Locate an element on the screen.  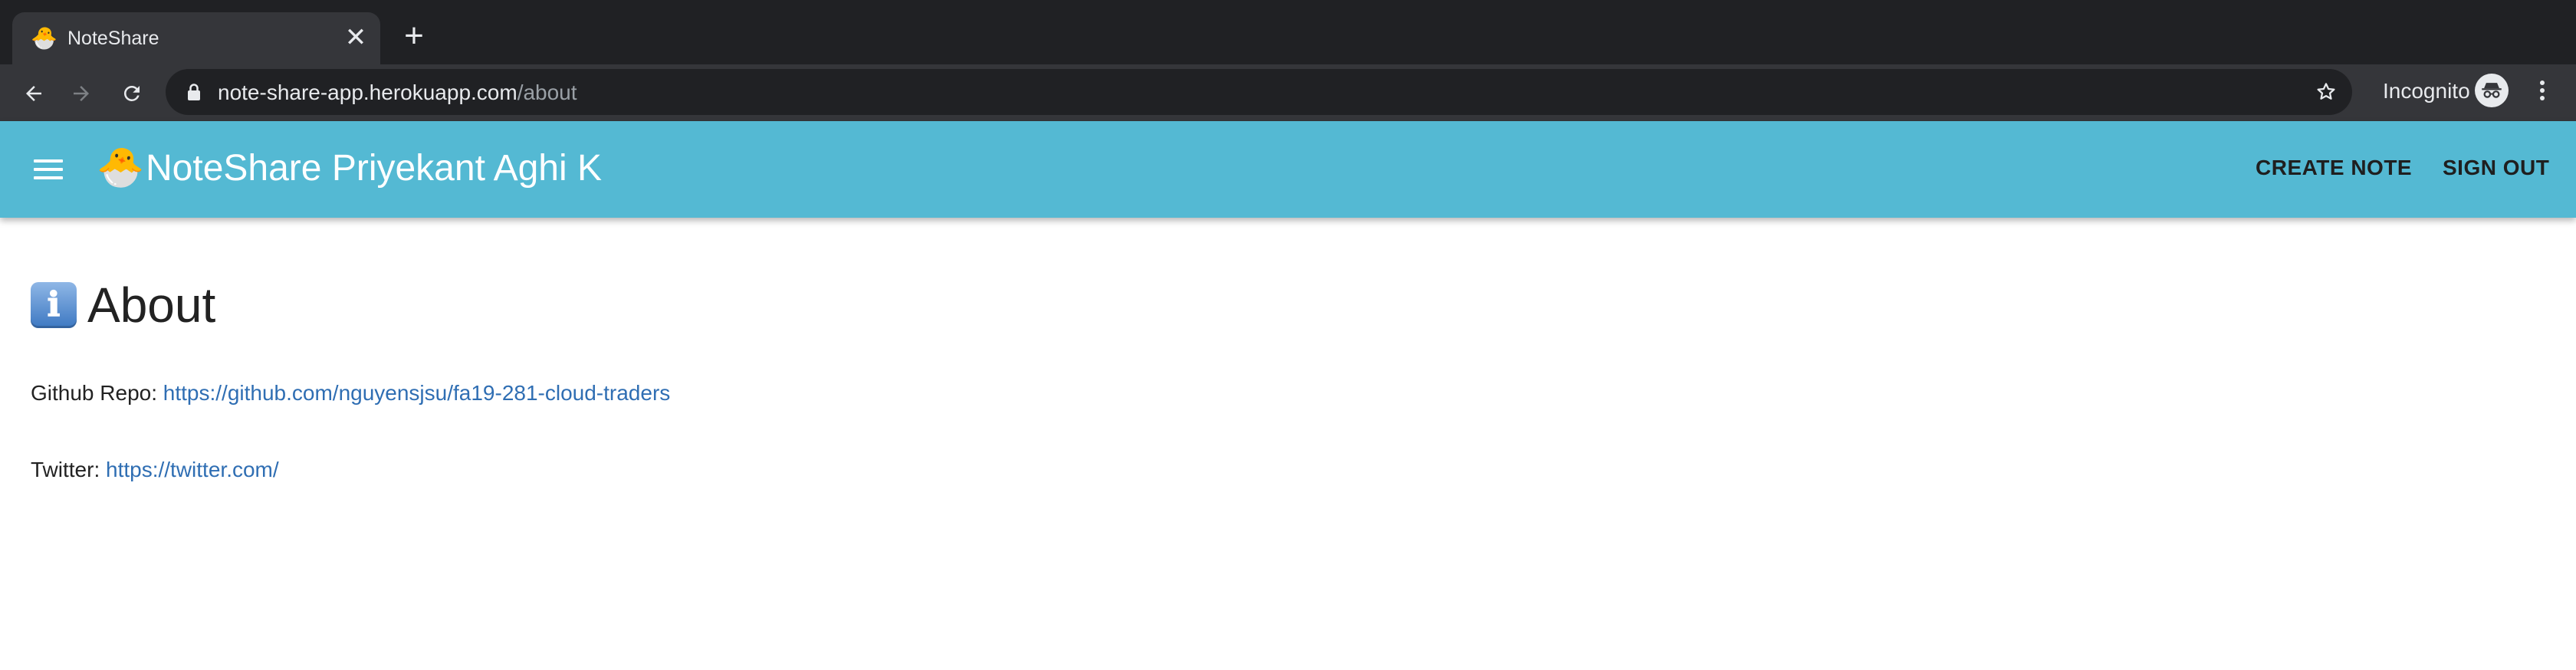
page-title: About is located at coordinates (151, 305).